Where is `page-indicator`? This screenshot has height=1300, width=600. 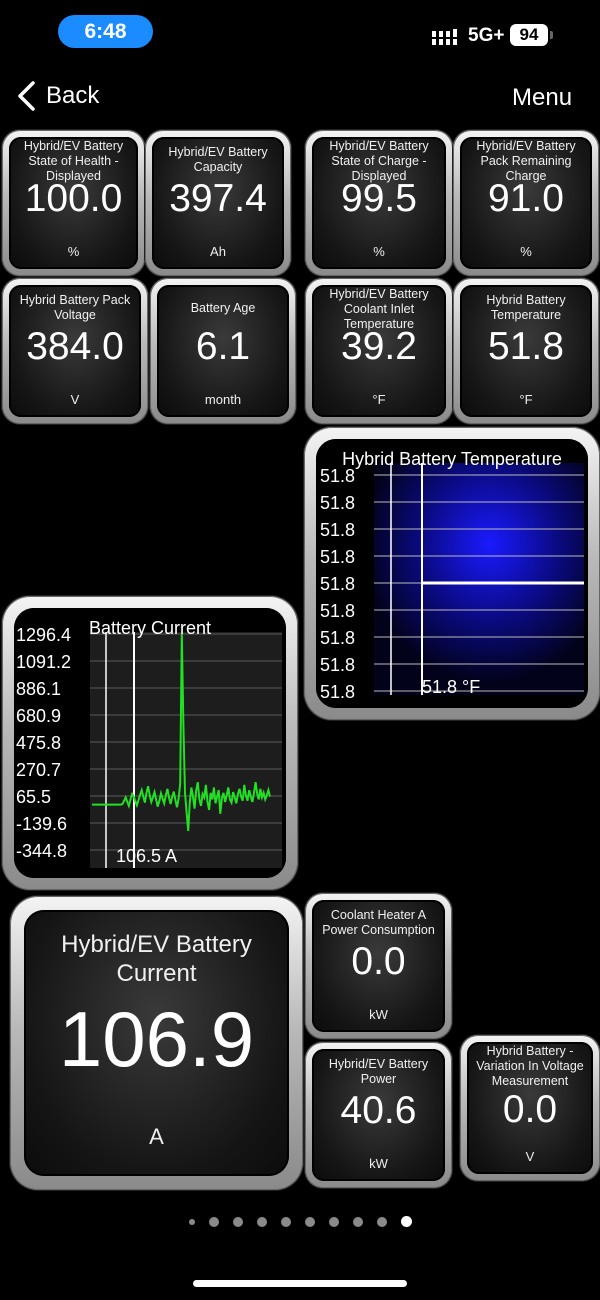 page-indicator is located at coordinates (300, 1221).